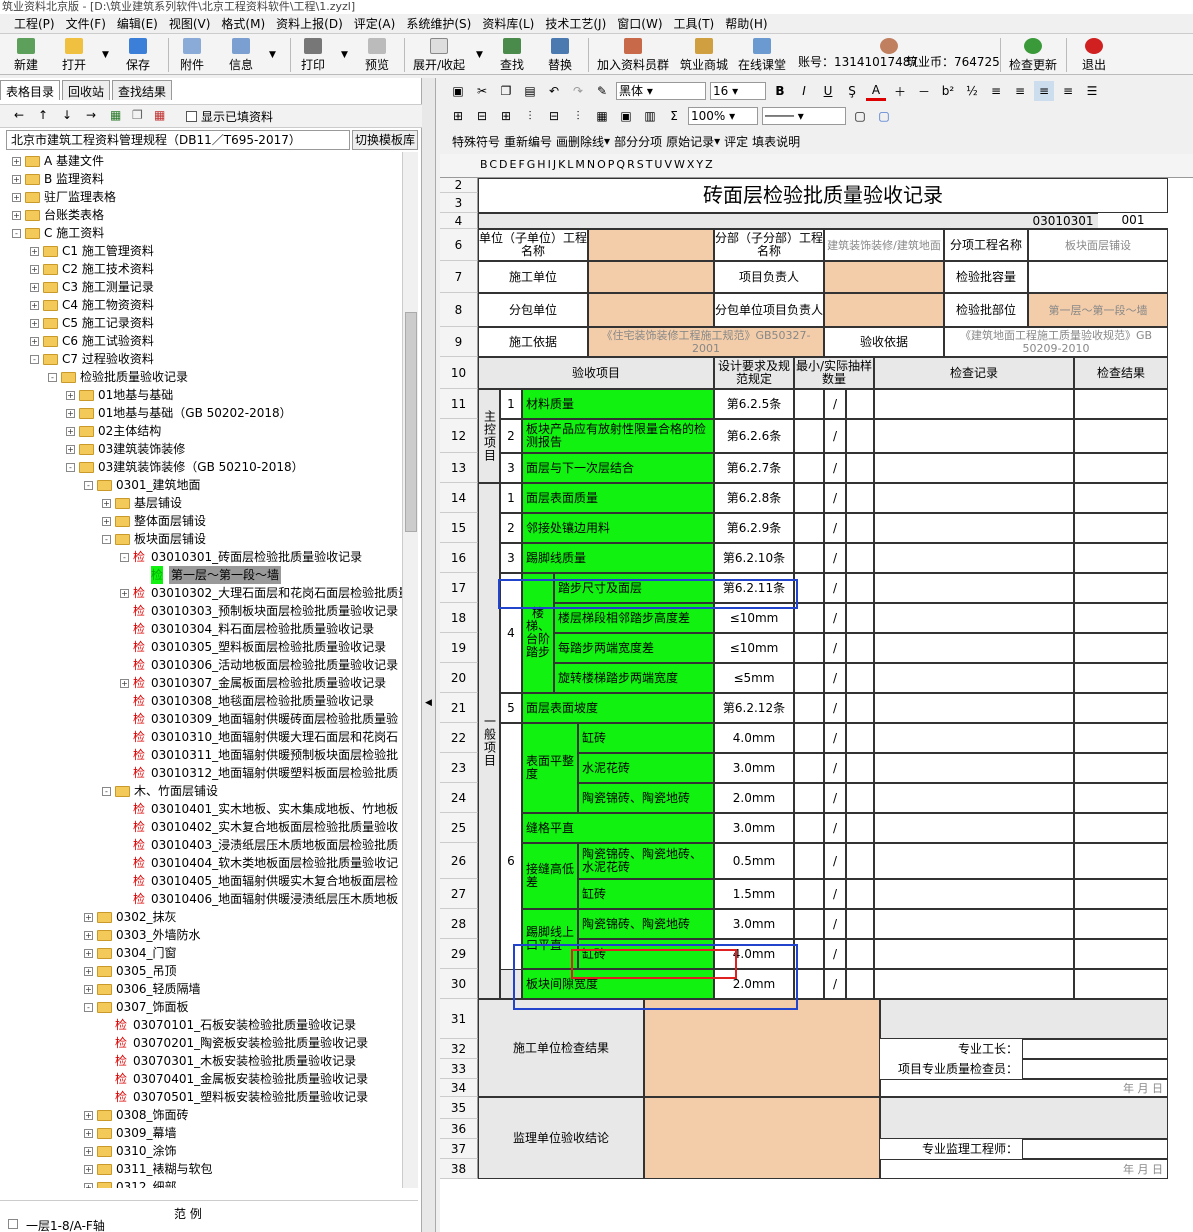 The height and width of the screenshot is (1232, 1193). Describe the element at coordinates (259, 755) in the screenshot. I see `tree-item: 检 03010311_地面辐射供暖预制板块面层检验批` at that location.